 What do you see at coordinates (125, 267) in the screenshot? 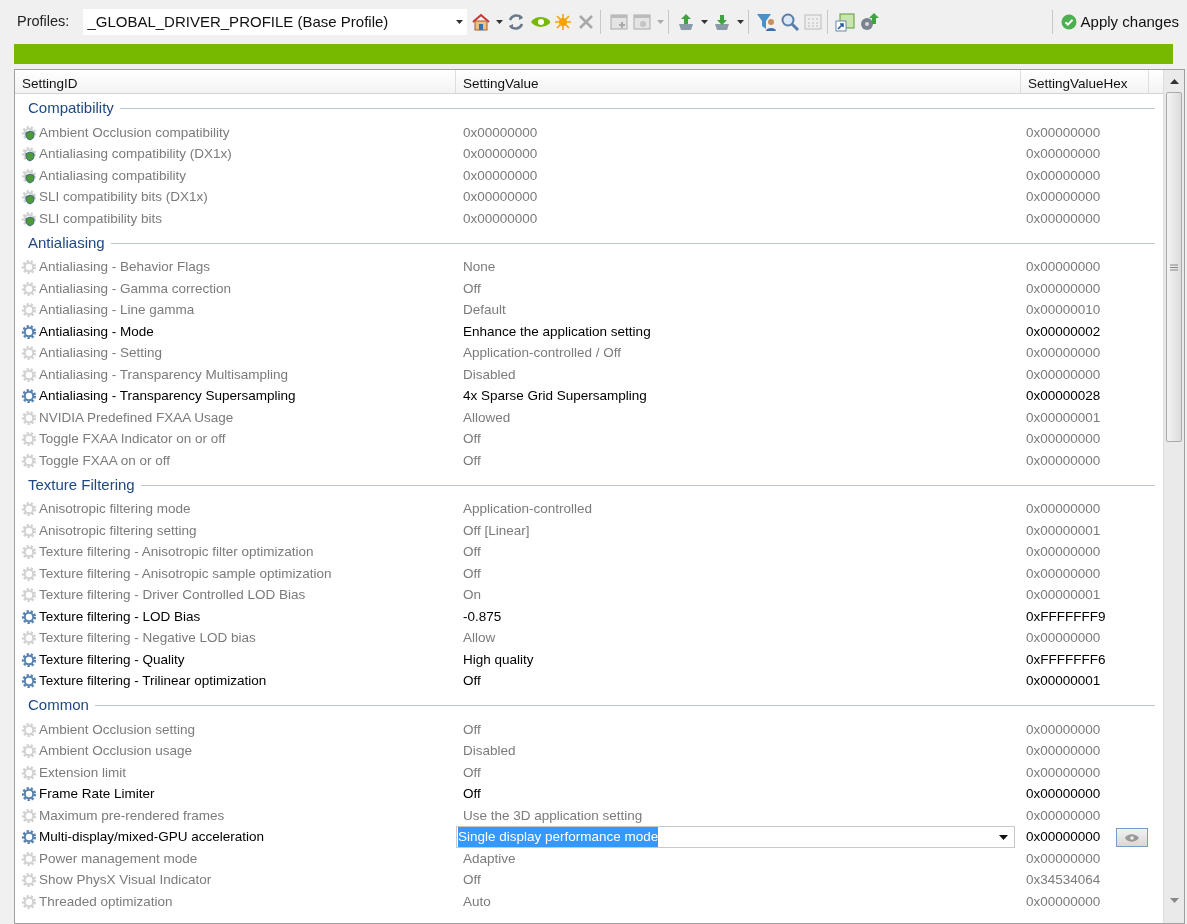
I see `setting-name: Antialiasing - Behavior Flags` at bounding box center [125, 267].